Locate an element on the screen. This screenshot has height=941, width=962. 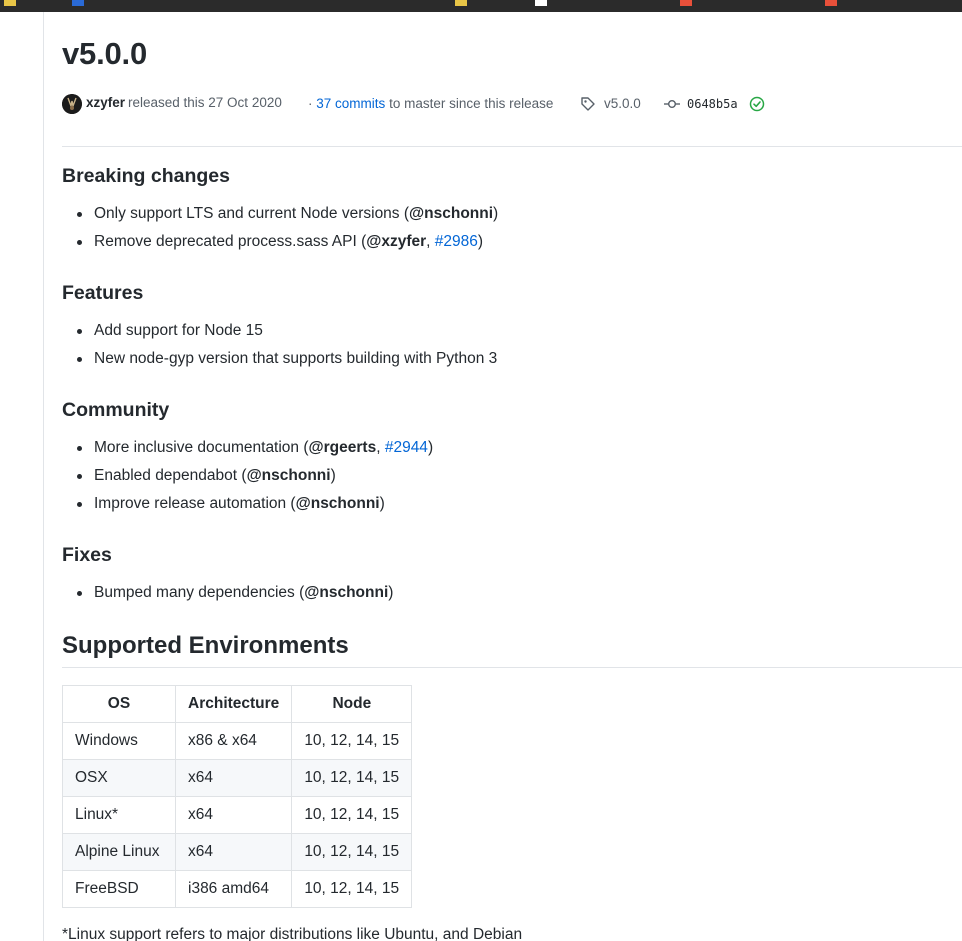
table-cell: FreeBSD is located at coordinates (119, 889).